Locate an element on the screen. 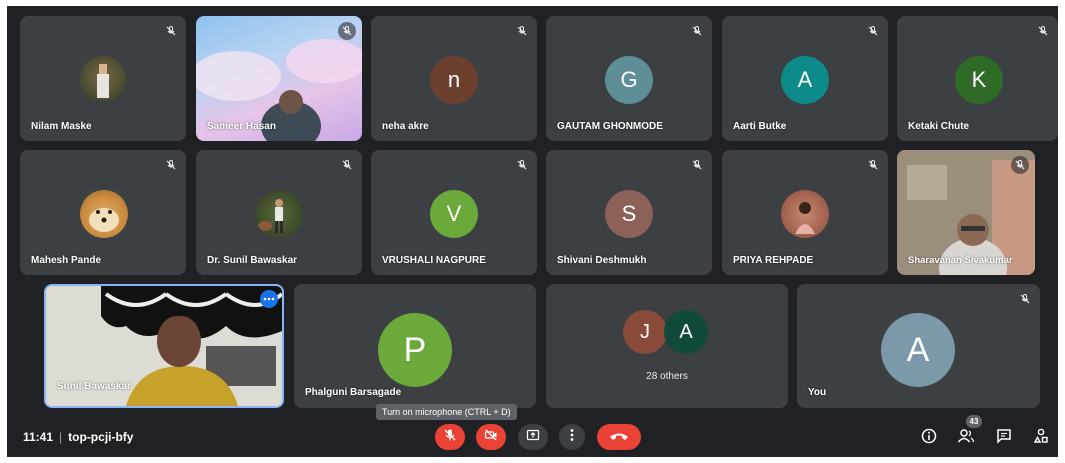 The height and width of the screenshot is (463, 1065). participant-name: PRIYA REHPADE is located at coordinates (773, 260).